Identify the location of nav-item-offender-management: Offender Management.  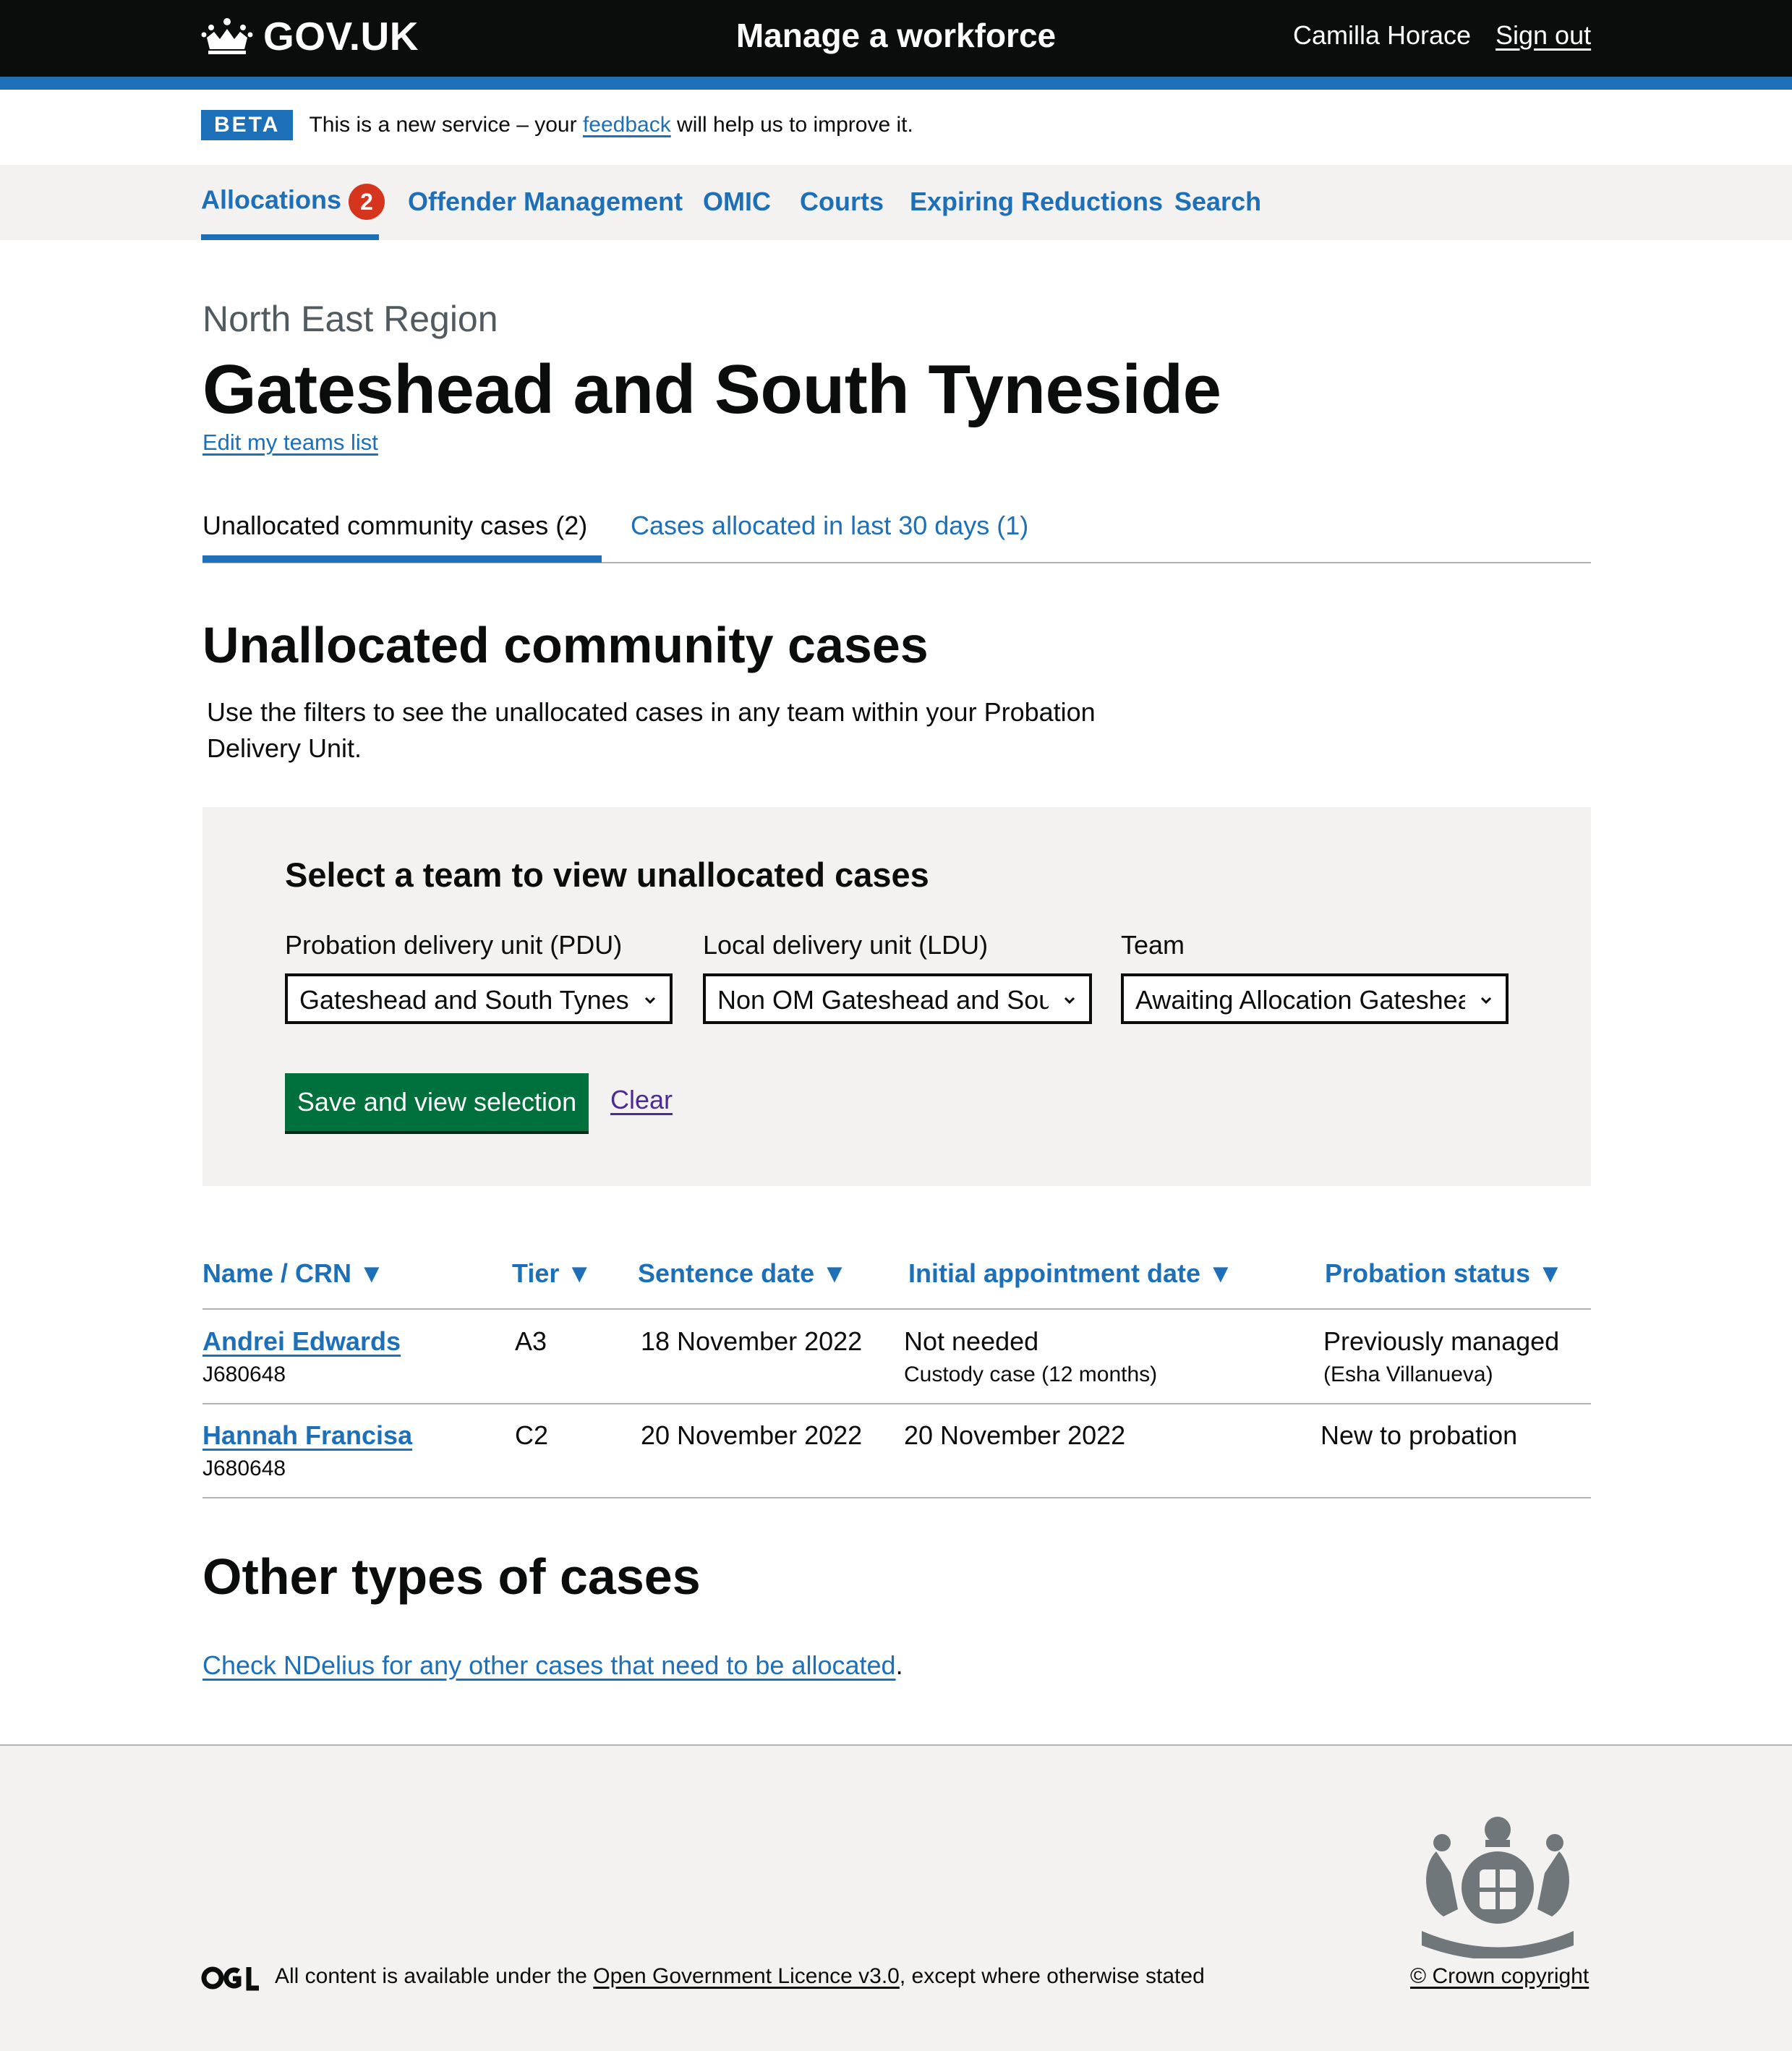
(545, 202).